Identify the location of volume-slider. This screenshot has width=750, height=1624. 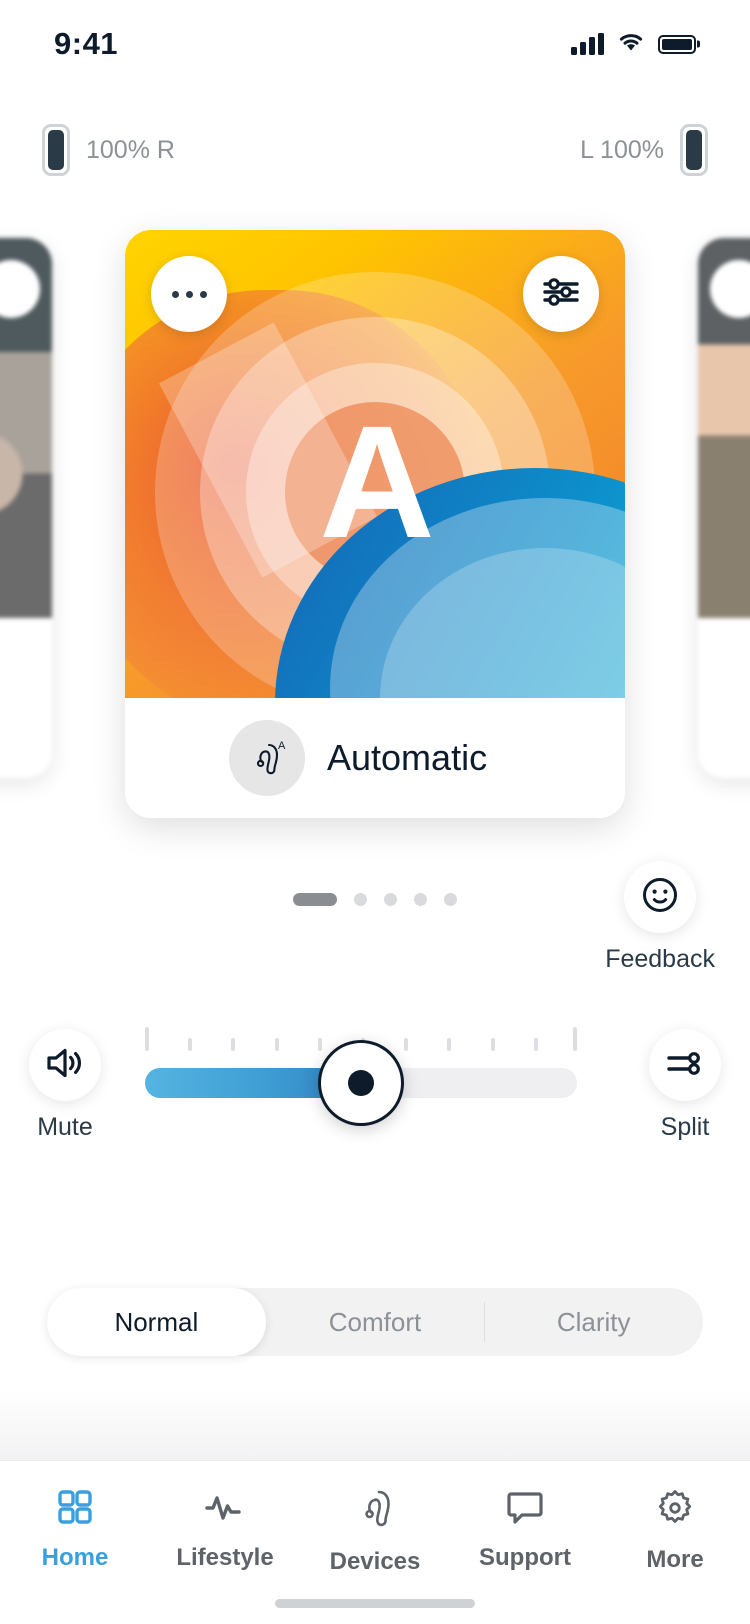
(361, 1080).